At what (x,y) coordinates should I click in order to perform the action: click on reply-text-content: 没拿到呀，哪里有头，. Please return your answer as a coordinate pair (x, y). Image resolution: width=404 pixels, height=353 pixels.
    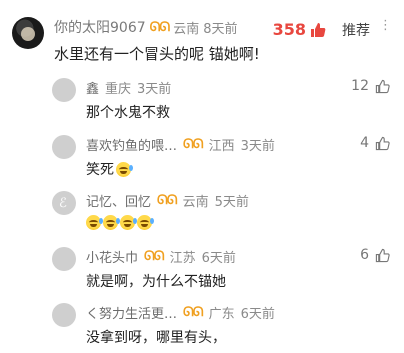
    Looking at the image, I should click on (156, 338).